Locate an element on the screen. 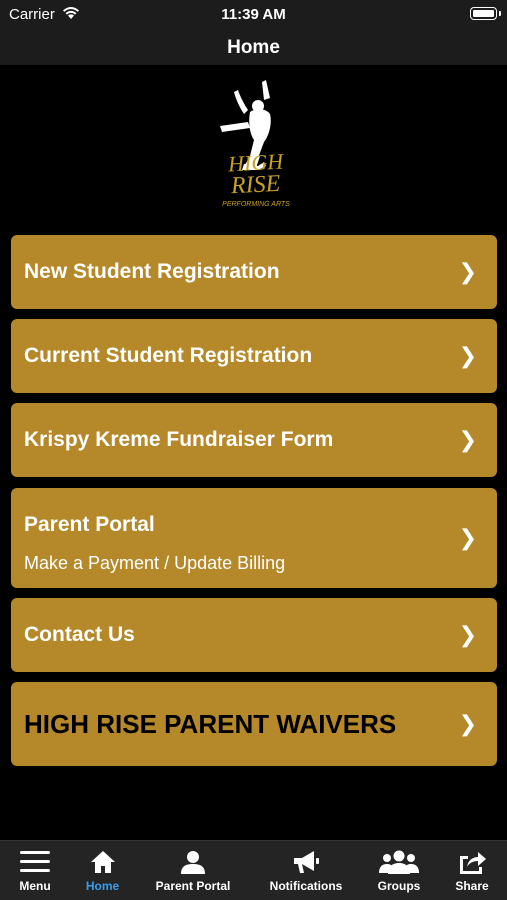  tab-notifications: Notifications is located at coordinates (306, 870).